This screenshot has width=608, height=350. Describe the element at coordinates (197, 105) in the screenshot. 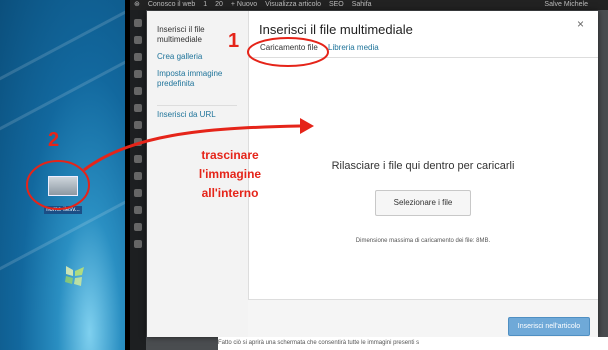

I see `menu-separator` at that location.